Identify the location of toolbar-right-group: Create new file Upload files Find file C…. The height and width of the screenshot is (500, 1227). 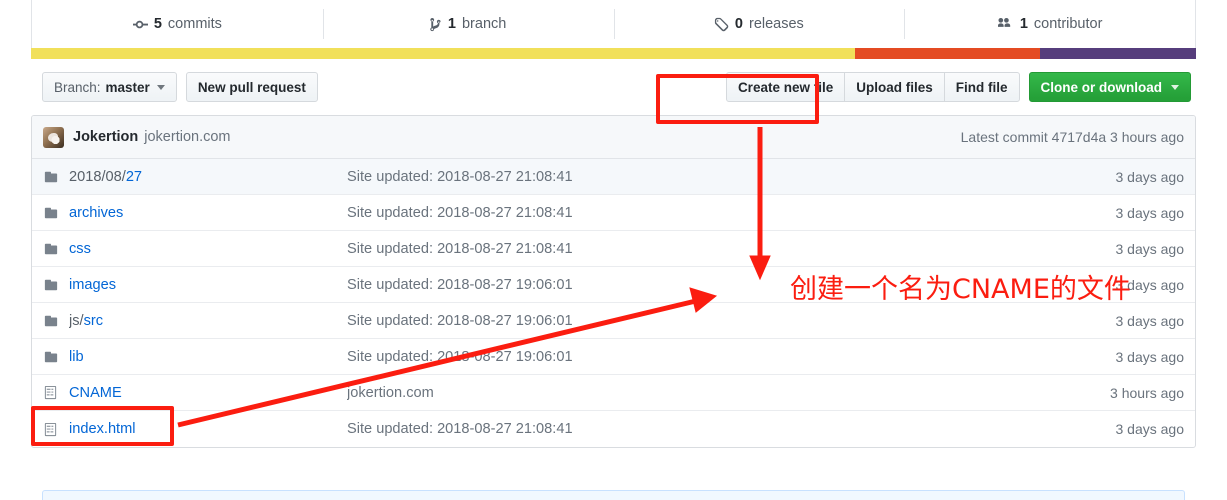
(958, 87).